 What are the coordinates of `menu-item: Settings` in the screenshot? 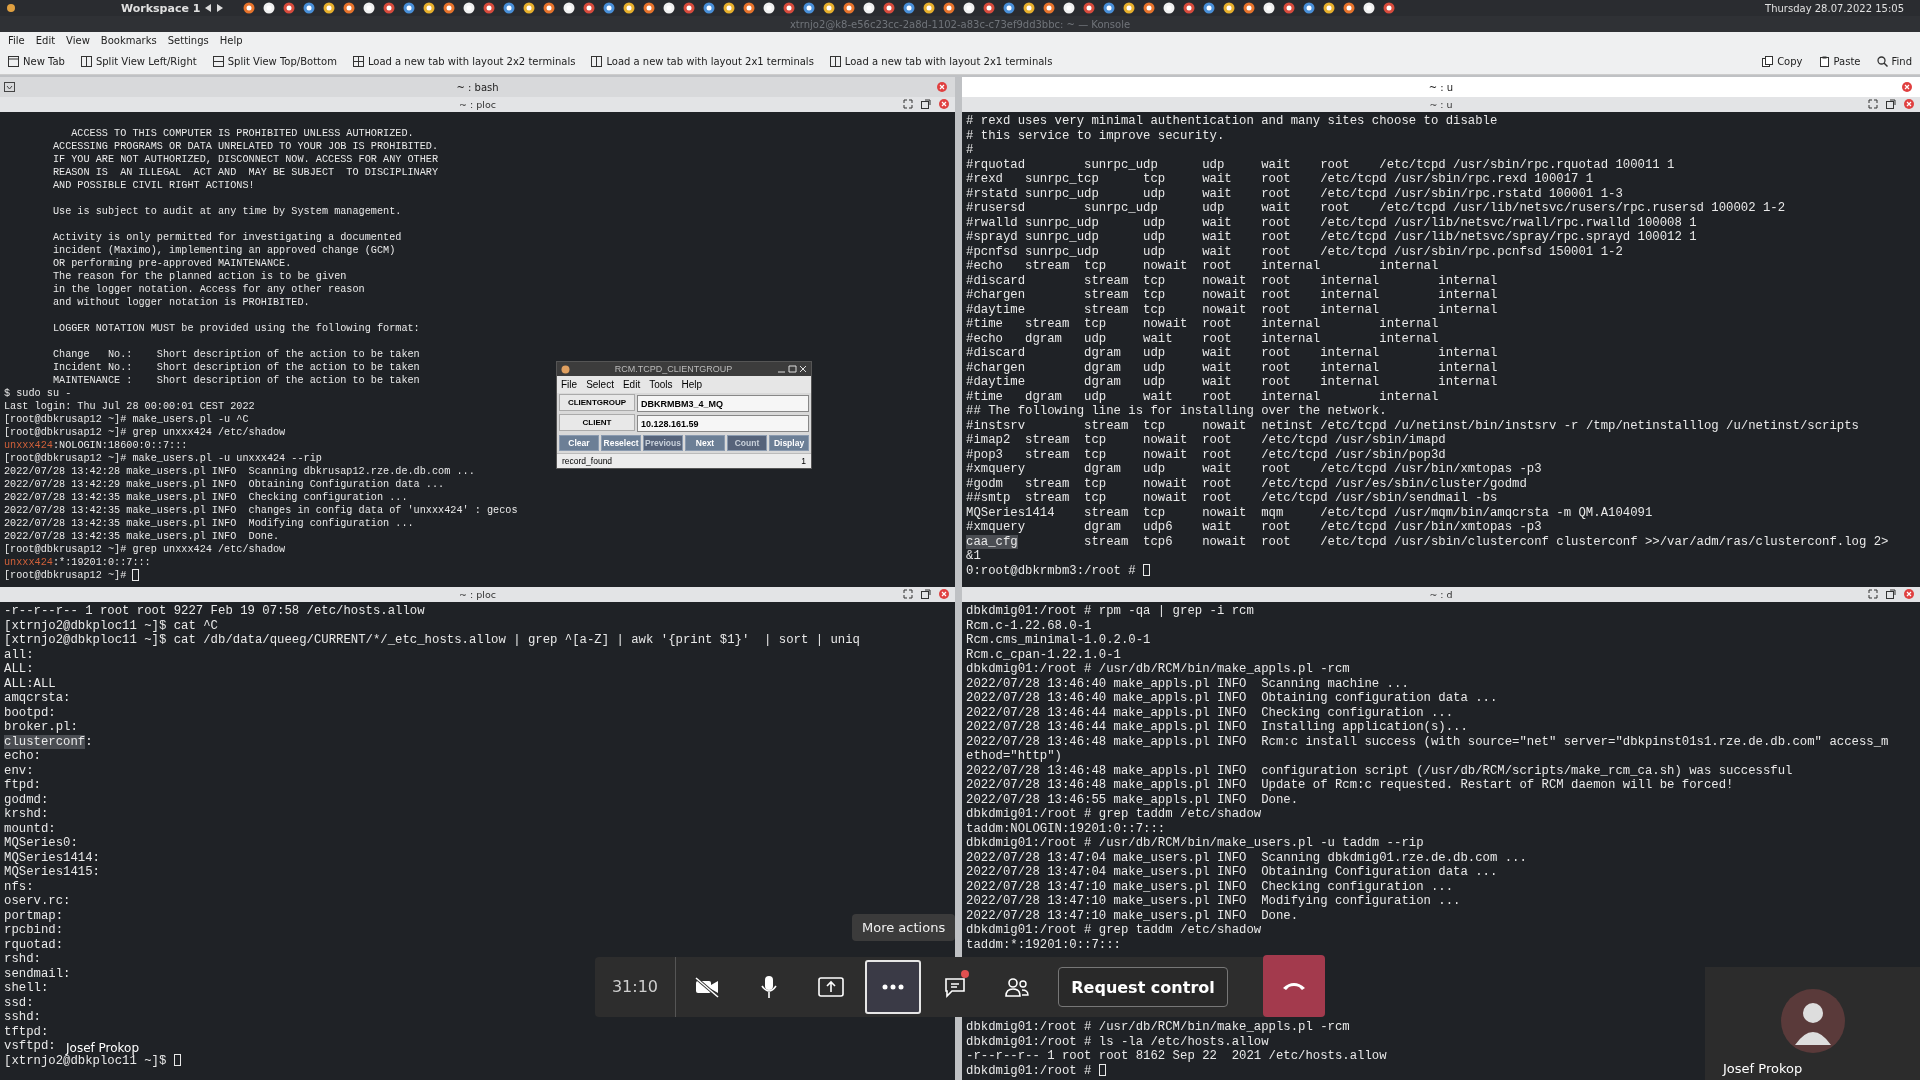 It's located at (188, 40).